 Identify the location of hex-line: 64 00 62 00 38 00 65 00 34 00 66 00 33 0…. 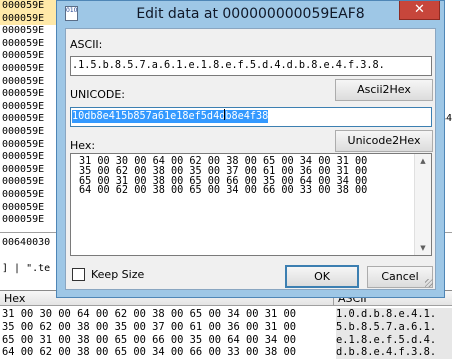
(223, 191).